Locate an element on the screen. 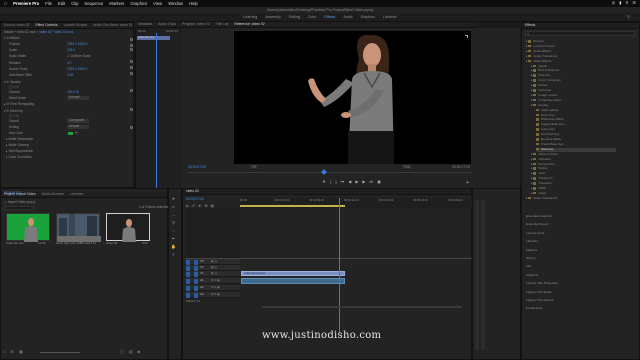 This screenshot has height=360, width=640. panel-tab: Essential Graphics is located at coordinates (539, 216).